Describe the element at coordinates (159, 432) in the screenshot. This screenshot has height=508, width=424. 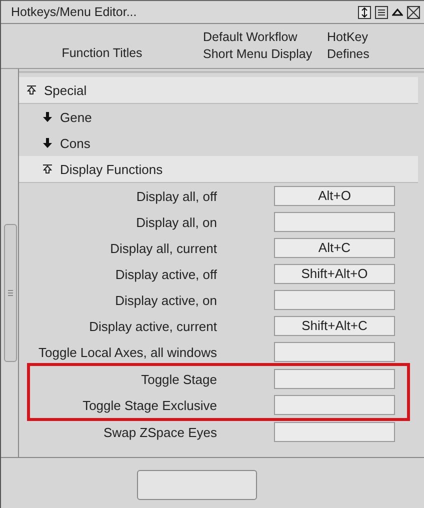
I see `function-title: Swap ZSpace Eyes` at that location.